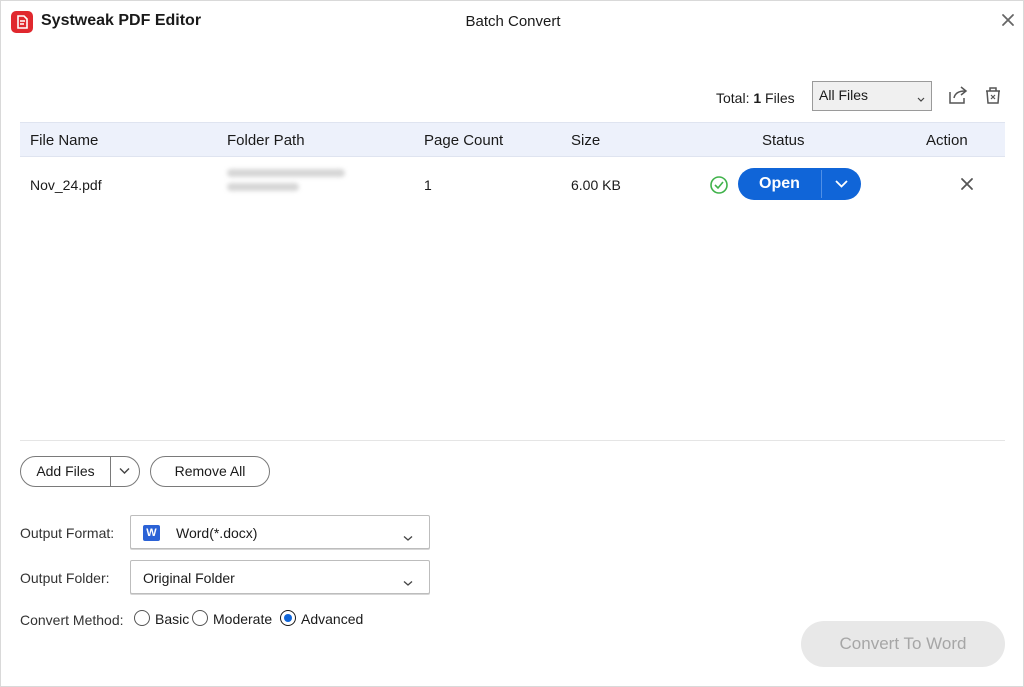  What do you see at coordinates (783, 140) in the screenshot?
I see `column-status: Status` at bounding box center [783, 140].